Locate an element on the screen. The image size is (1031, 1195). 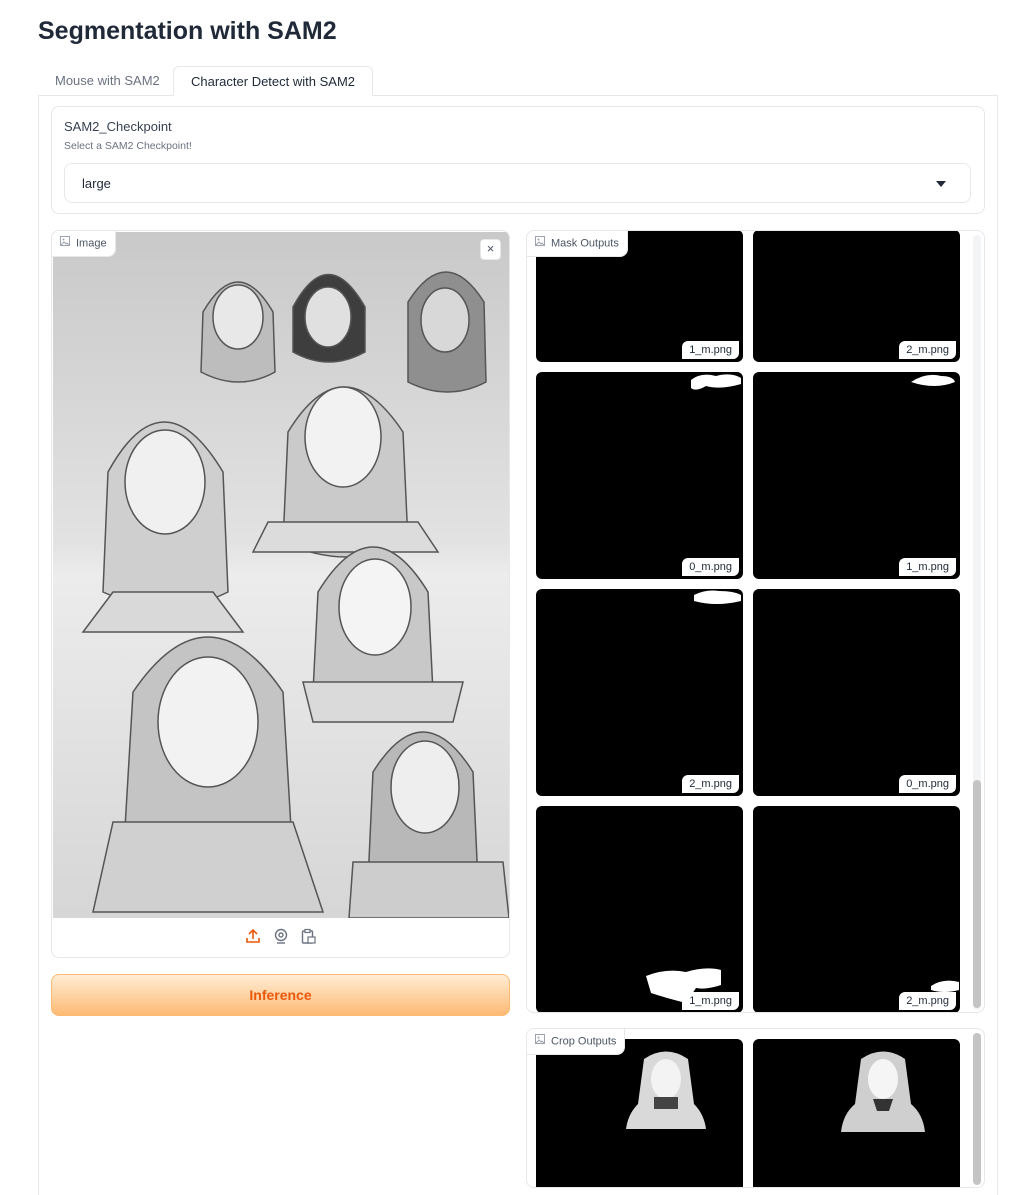
crop-gallery-scrollbar-thumb is located at coordinates (977, 1109).